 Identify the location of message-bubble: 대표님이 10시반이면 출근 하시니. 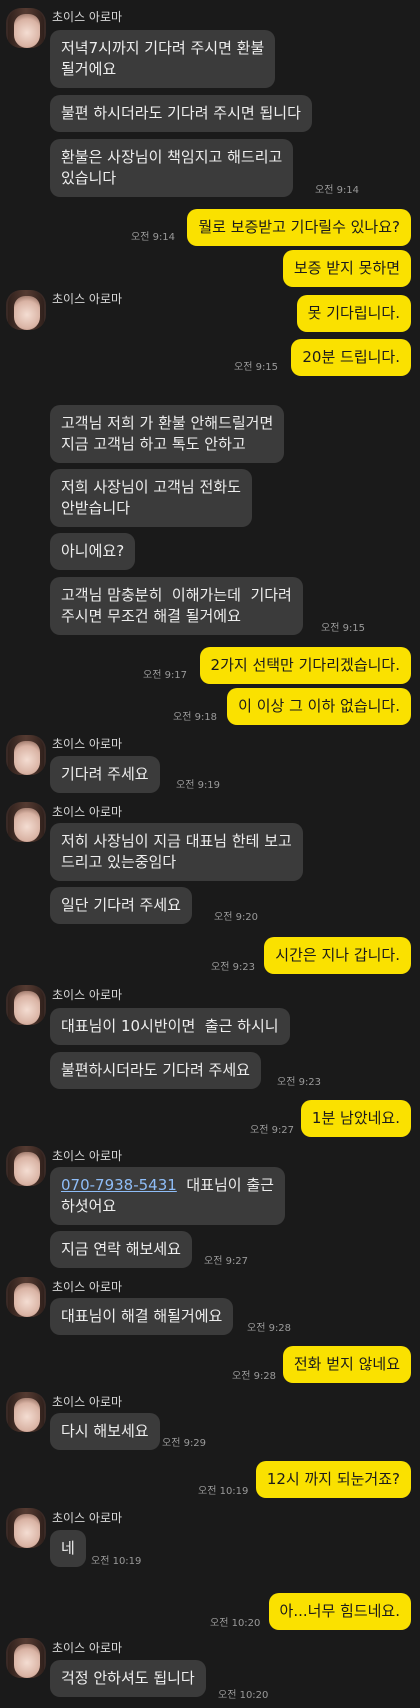
(170, 1026).